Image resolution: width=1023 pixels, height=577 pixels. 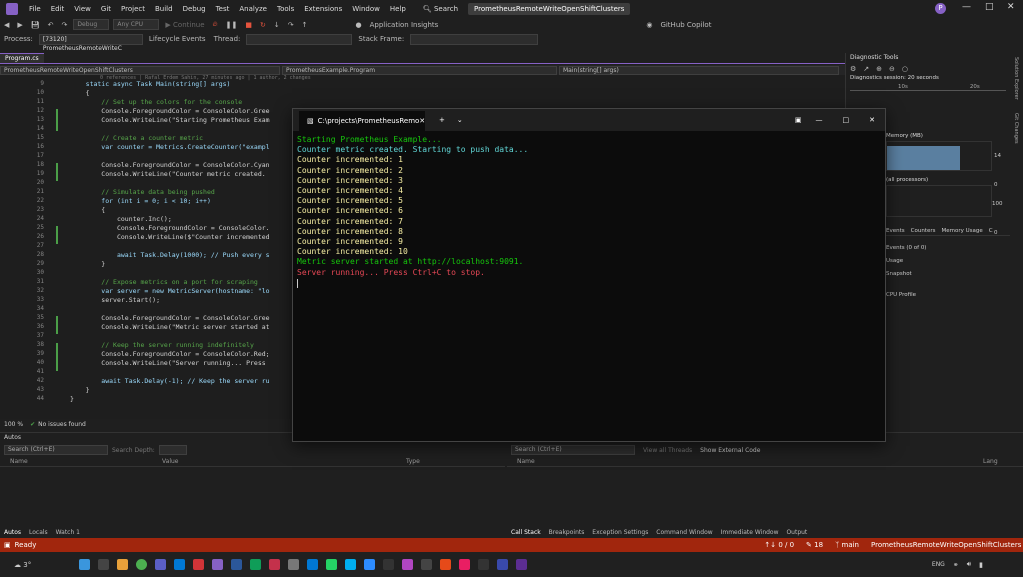 What do you see at coordinates (872, 120) in the screenshot?
I see `terminal-close-icon: ✕` at bounding box center [872, 120].